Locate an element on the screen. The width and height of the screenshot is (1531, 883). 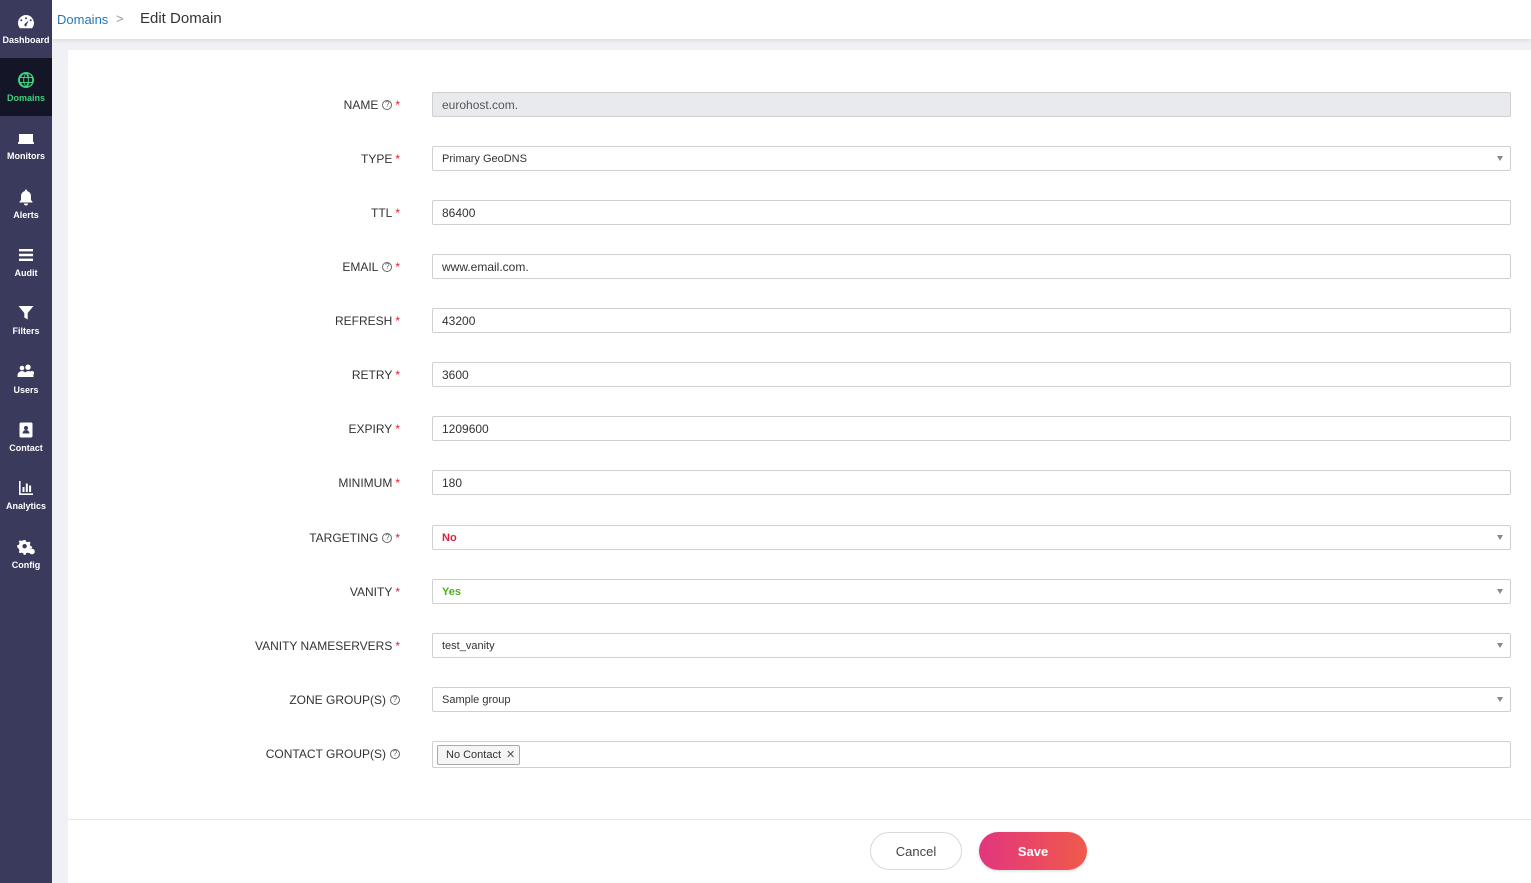
vanity-nameservers-select: test_vanity is located at coordinates (971, 645).